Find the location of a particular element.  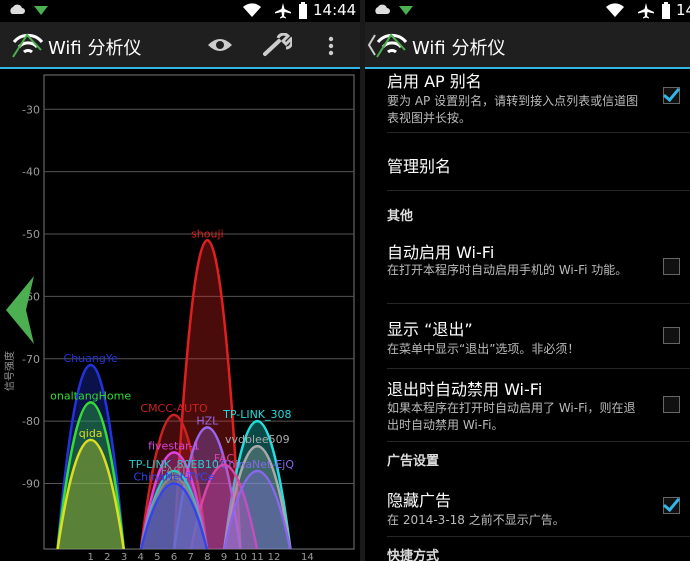

clock: 14 is located at coordinates (683, 10).